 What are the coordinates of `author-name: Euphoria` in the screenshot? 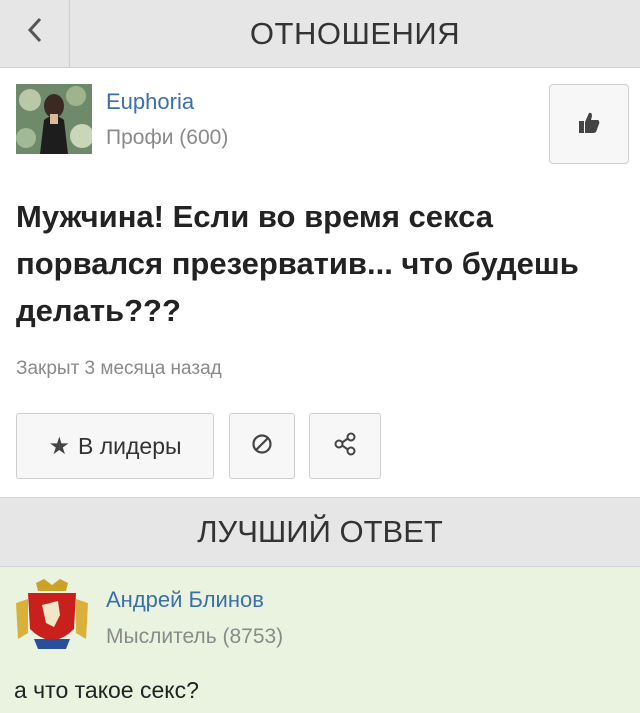 It's located at (150, 102).